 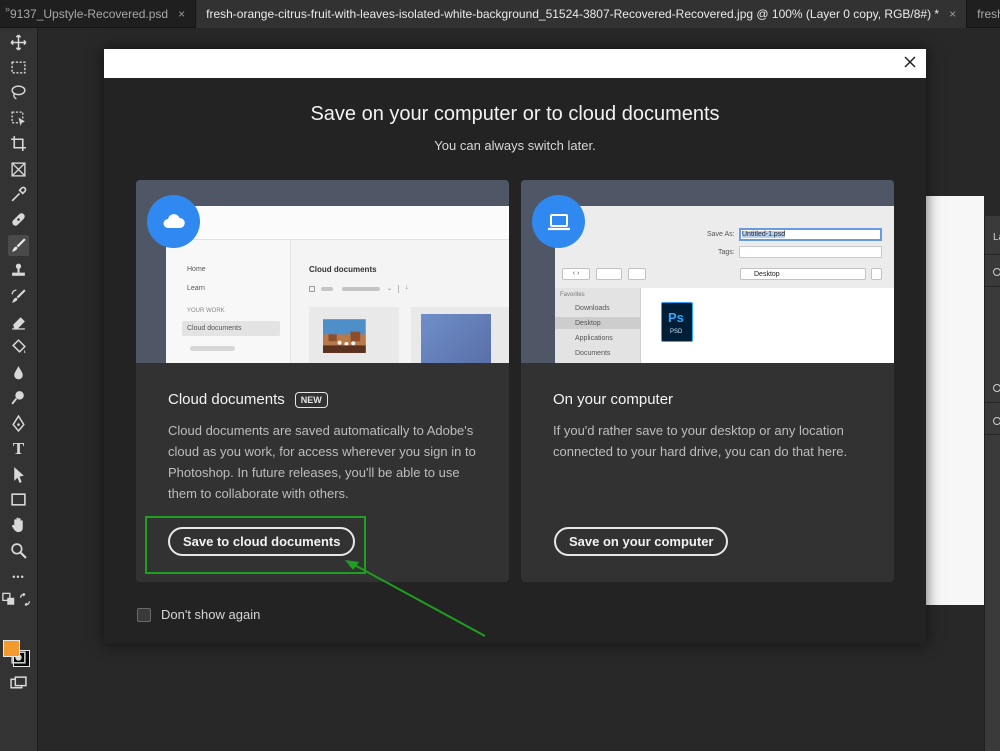 I want to click on close-icon, so click(x=910, y=61).